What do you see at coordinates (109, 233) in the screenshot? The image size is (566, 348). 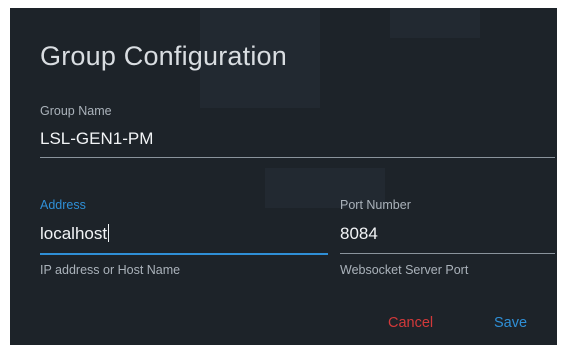 I see `text-caret` at bounding box center [109, 233].